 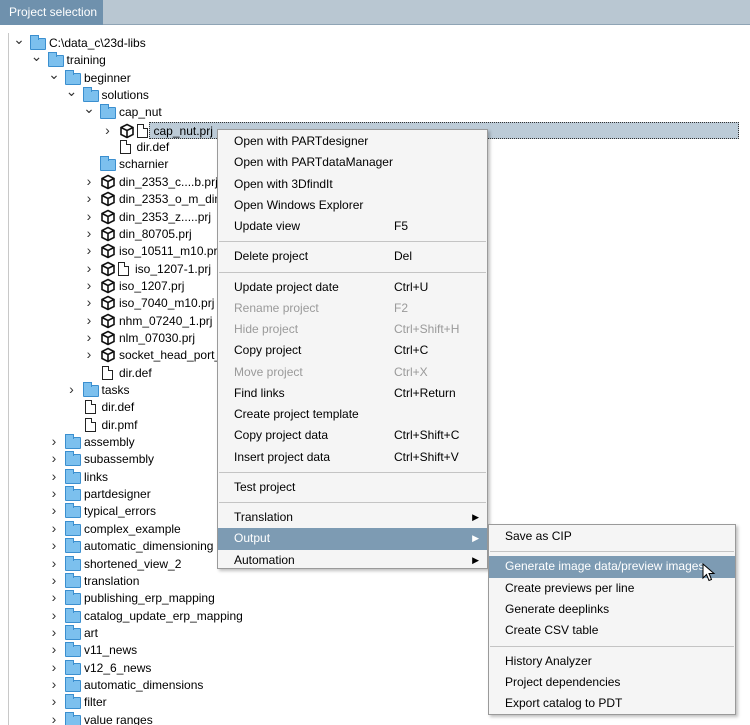 What do you see at coordinates (352, 435) in the screenshot?
I see `menu-item-copy-project-data: Copy project data Ctrl+Shift+C` at bounding box center [352, 435].